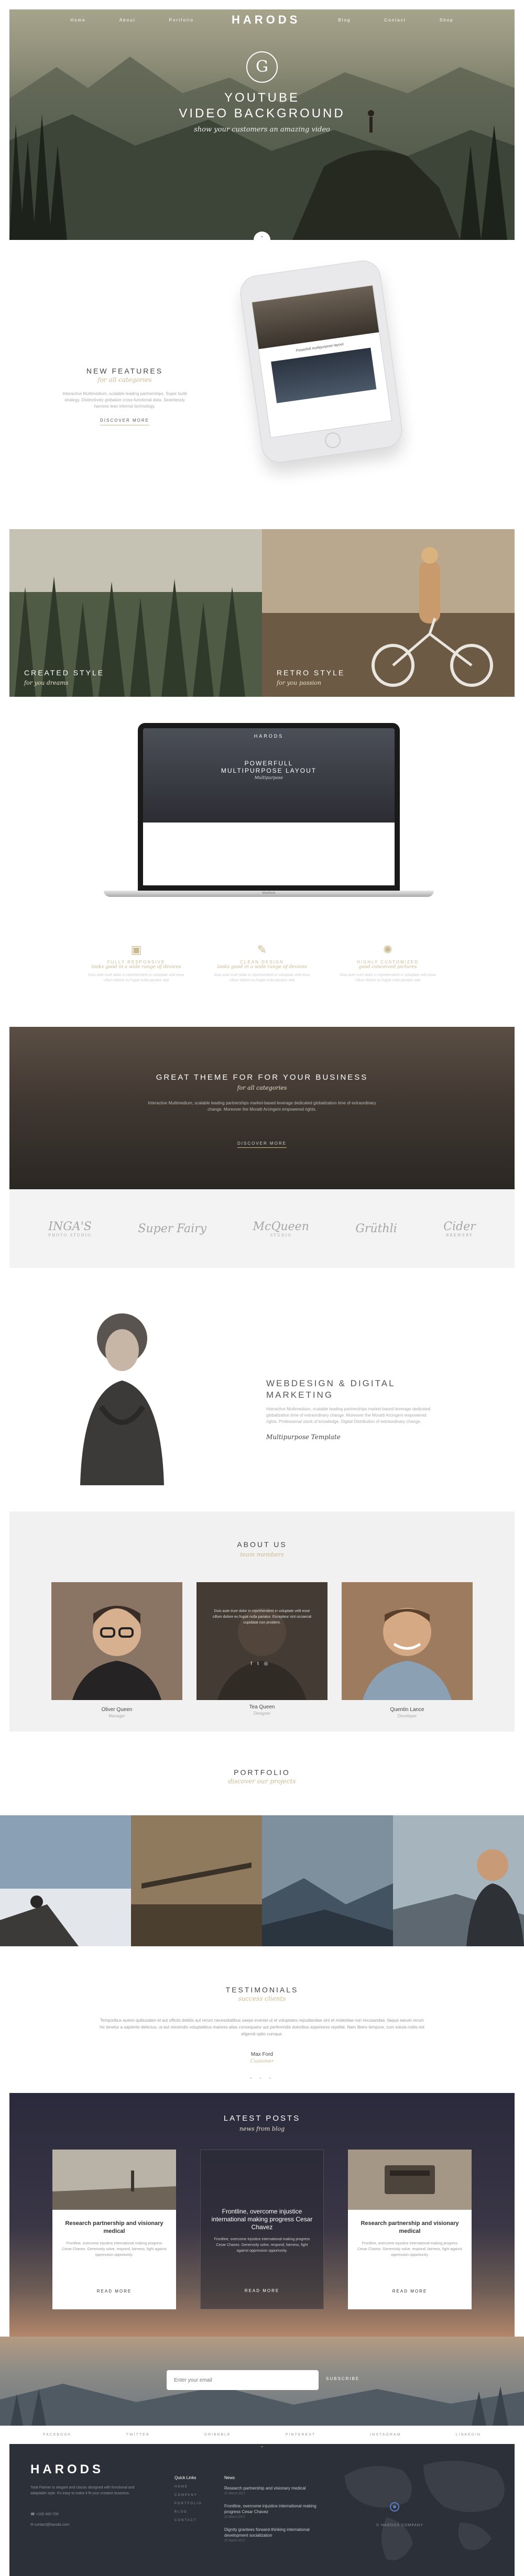  Describe the element at coordinates (262, 2448) in the screenshot. I see `back-to-top-icon: ⌄` at that location.